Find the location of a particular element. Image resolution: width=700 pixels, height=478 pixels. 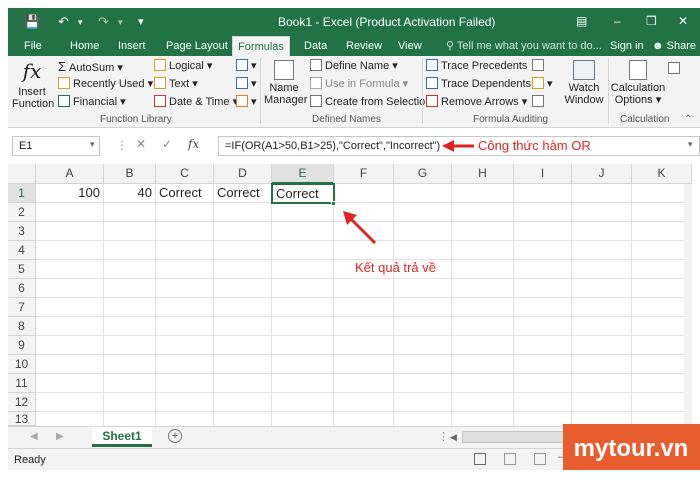

financial-button: Financial ▾ is located at coordinates (92, 101).